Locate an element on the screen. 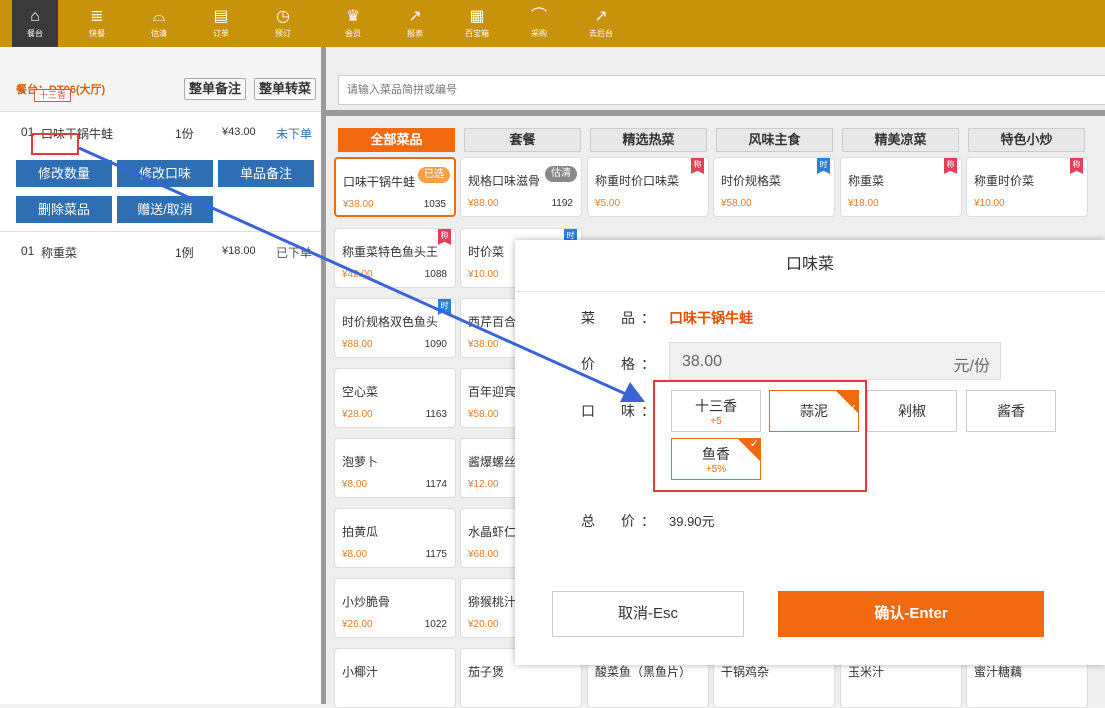  search-input is located at coordinates (721, 90).